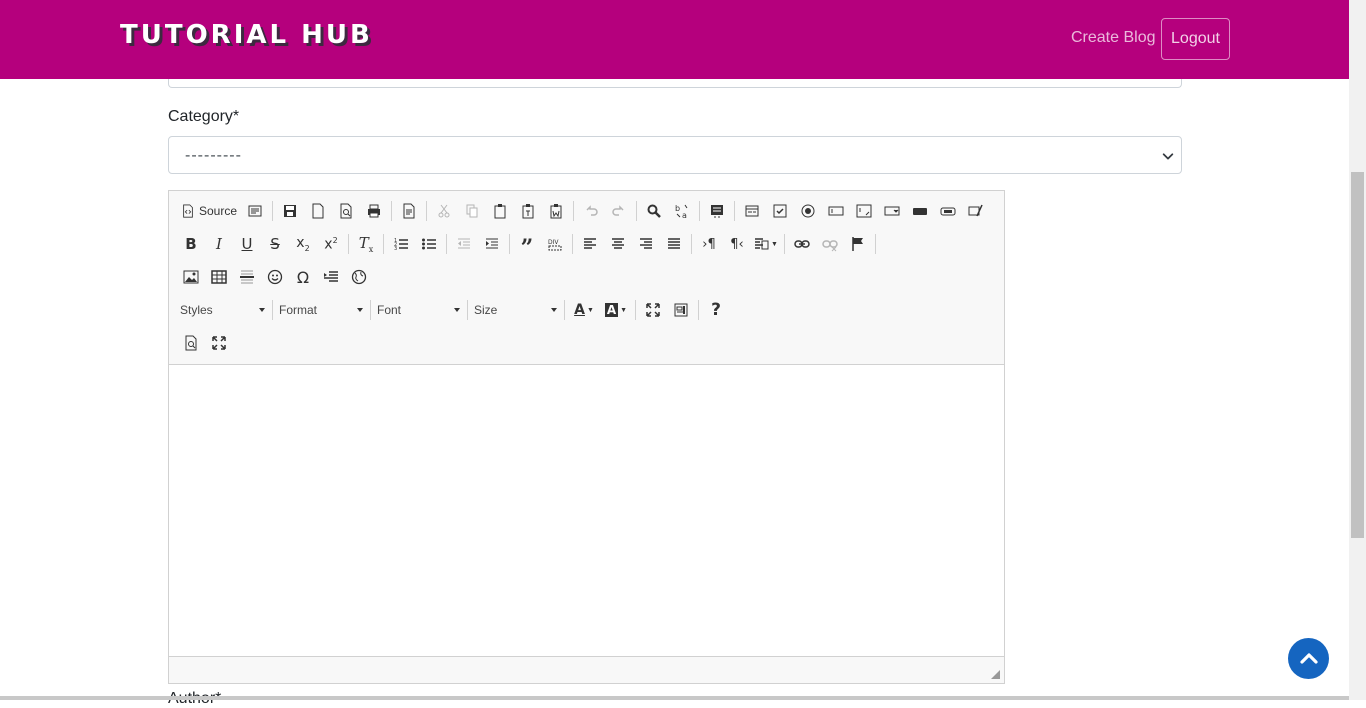 Image resolution: width=1366 pixels, height=708 pixels. I want to click on source-icon, so click(188, 211).